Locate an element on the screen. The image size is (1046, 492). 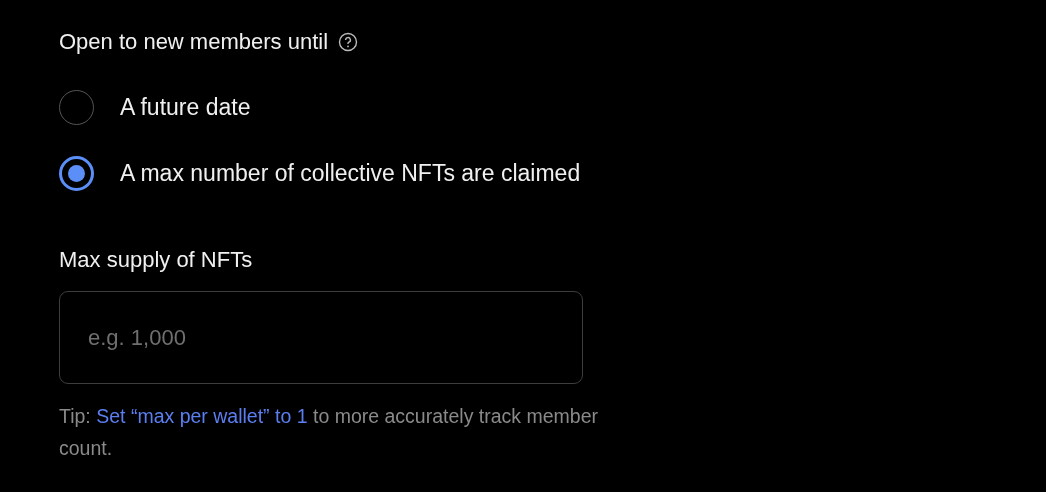
tip-link: Set “max per wallet” to 1 is located at coordinates (202, 416).